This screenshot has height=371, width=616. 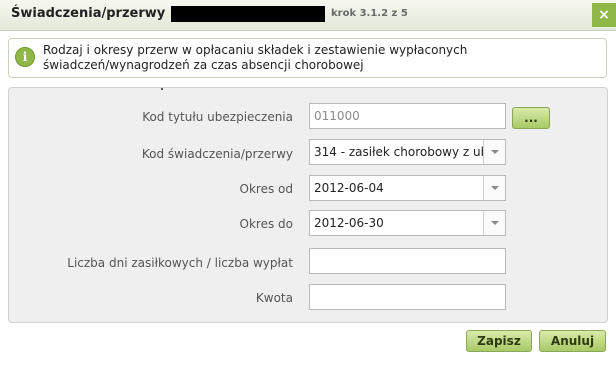 I want to click on okres-do-dropdown, so click(x=494, y=223).